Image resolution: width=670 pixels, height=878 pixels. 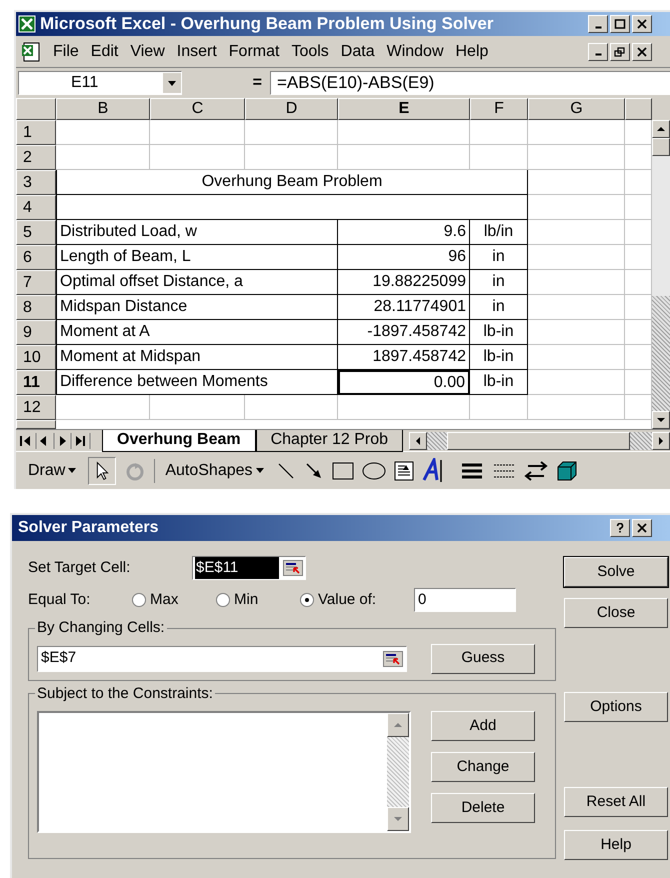 I want to click on help-icon, so click(x=620, y=528).